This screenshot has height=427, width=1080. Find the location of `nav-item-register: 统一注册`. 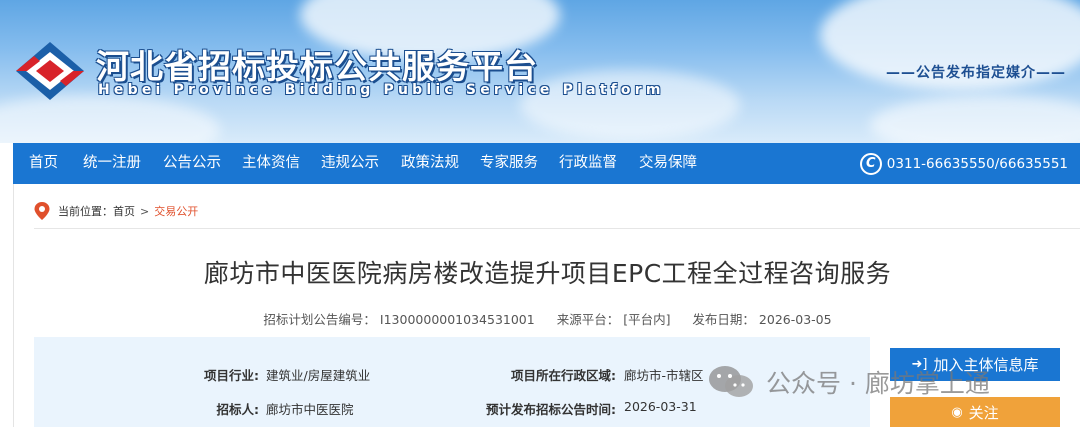

nav-item-register: 统一注册 is located at coordinates (112, 163).